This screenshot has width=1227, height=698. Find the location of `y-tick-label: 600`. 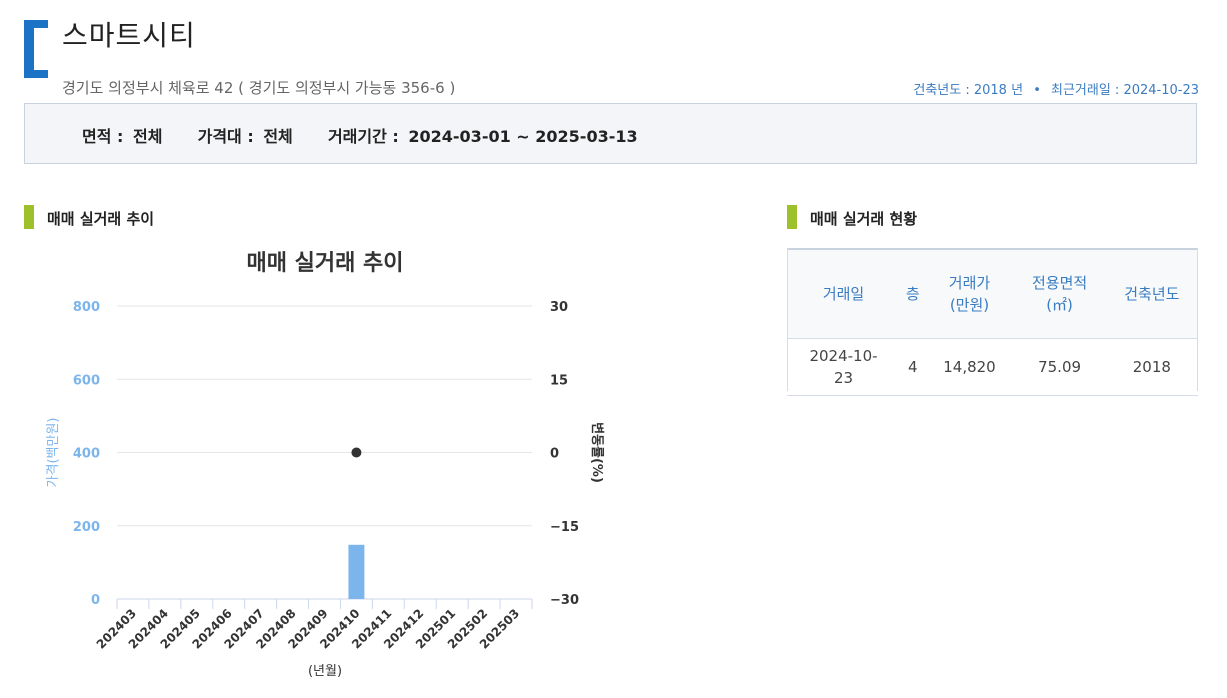

y-tick-label: 600 is located at coordinates (86, 380).